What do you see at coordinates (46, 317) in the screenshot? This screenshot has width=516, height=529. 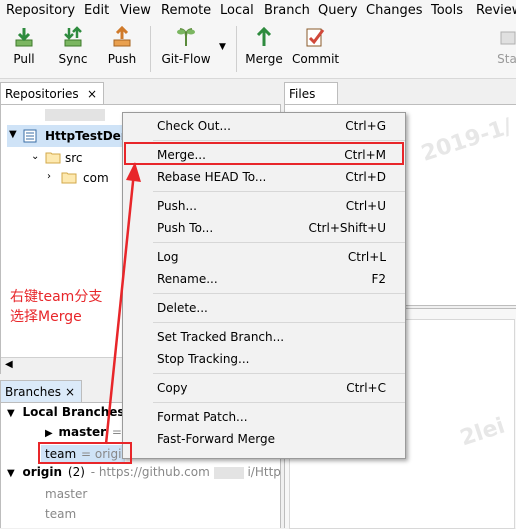 I see `annotation-line-2: 选择Merge` at bounding box center [46, 317].